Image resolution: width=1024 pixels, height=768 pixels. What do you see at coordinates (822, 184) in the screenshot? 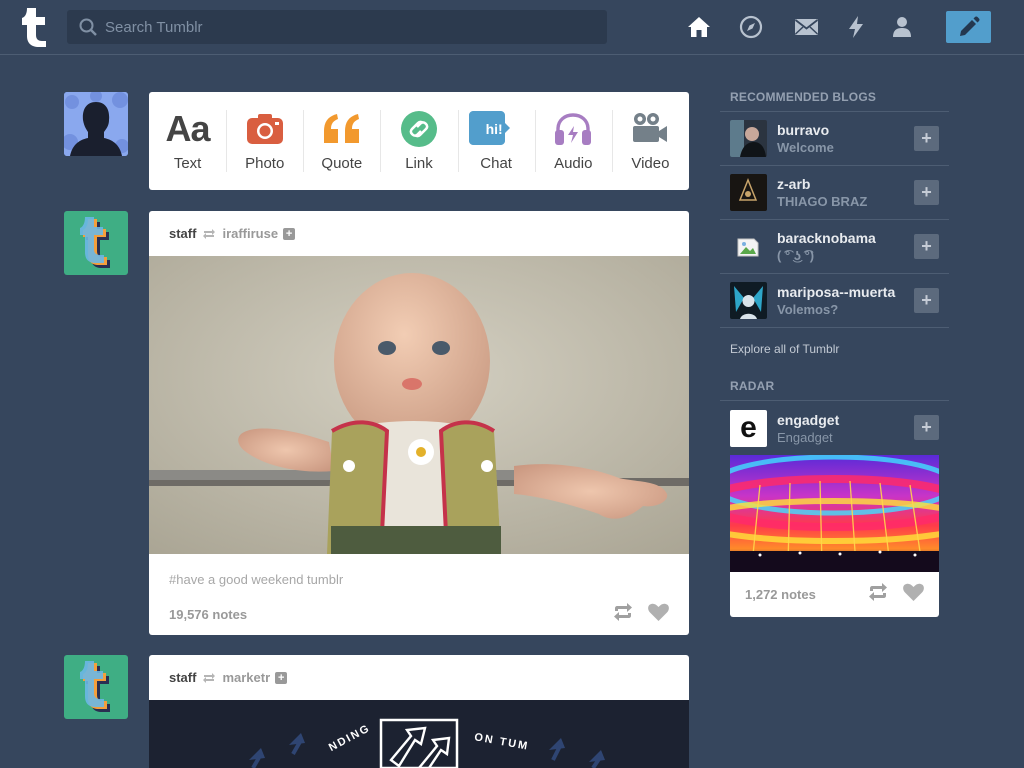
I see `blog-name: z-arb` at bounding box center [822, 184].